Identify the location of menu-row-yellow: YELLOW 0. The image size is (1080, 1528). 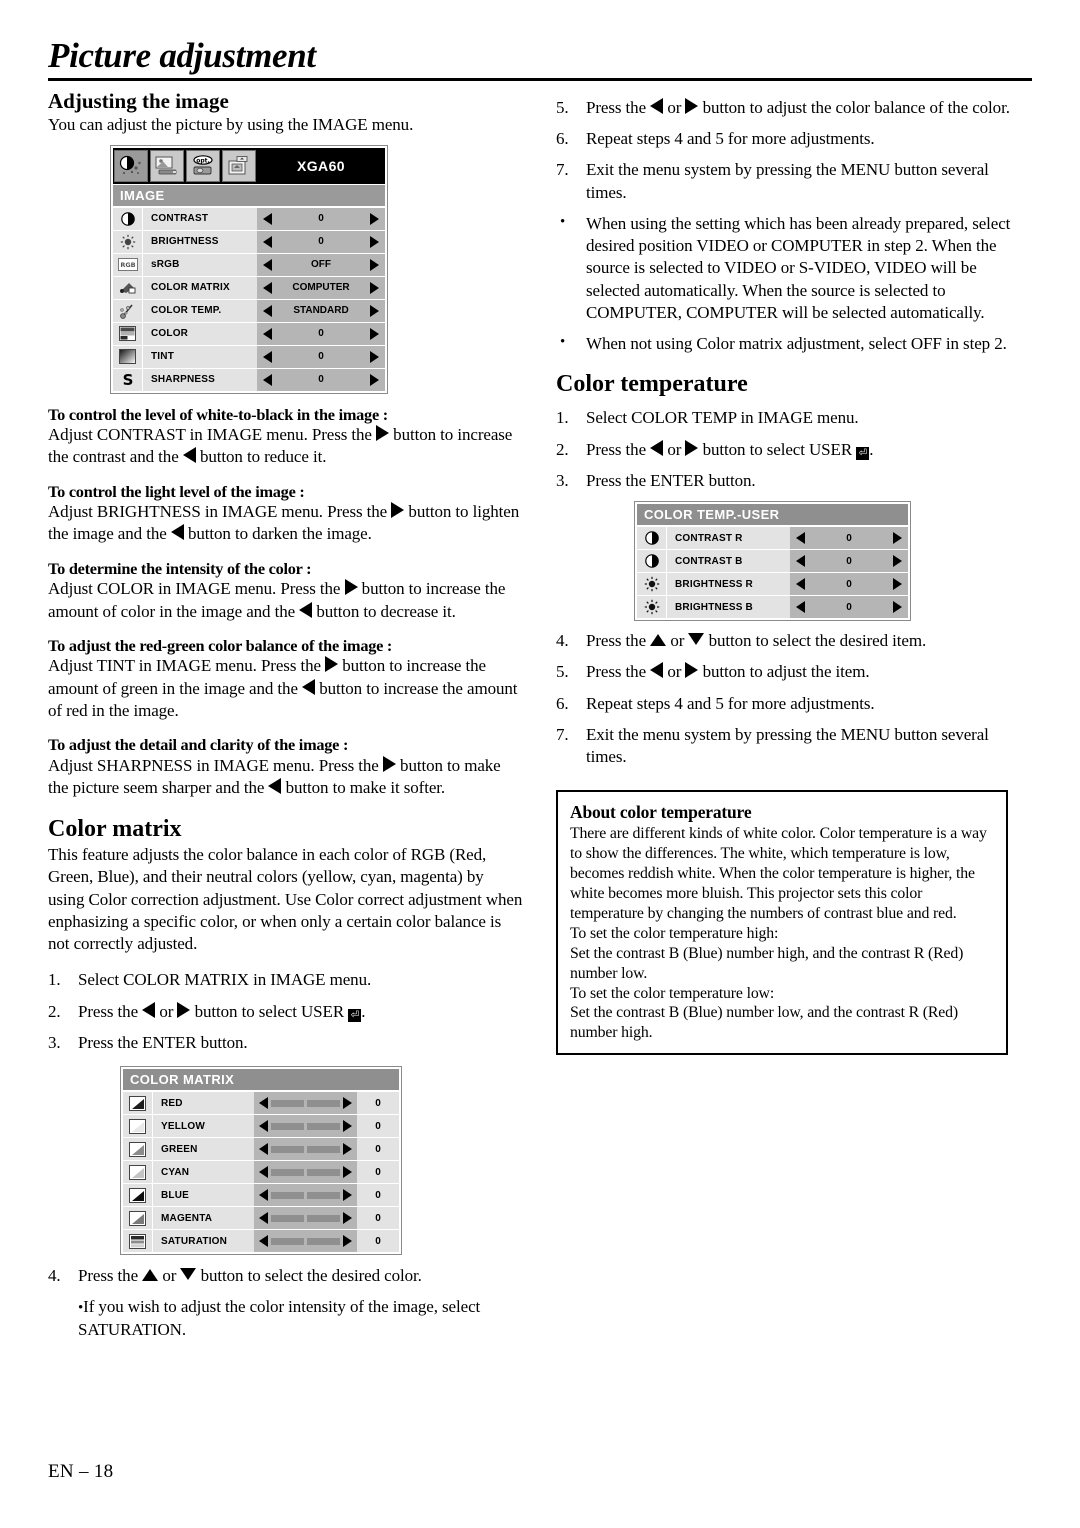
(261, 1126).